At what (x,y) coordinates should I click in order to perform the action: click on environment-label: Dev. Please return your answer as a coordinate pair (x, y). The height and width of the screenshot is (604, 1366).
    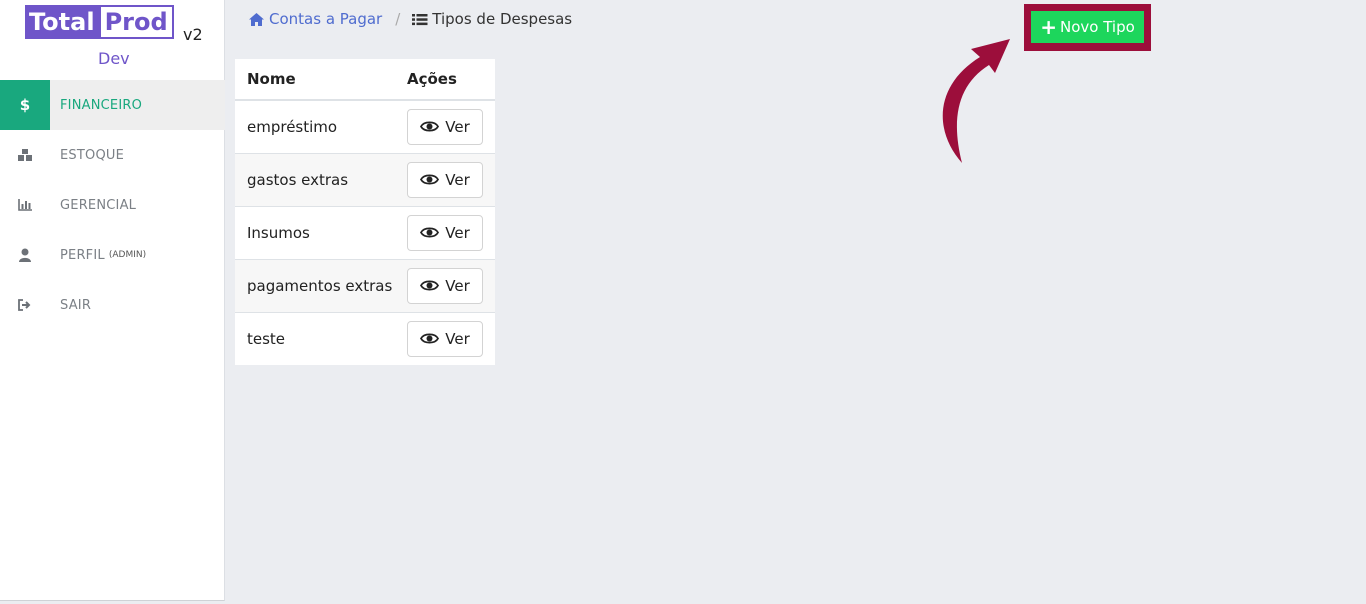
    Looking at the image, I should click on (114, 58).